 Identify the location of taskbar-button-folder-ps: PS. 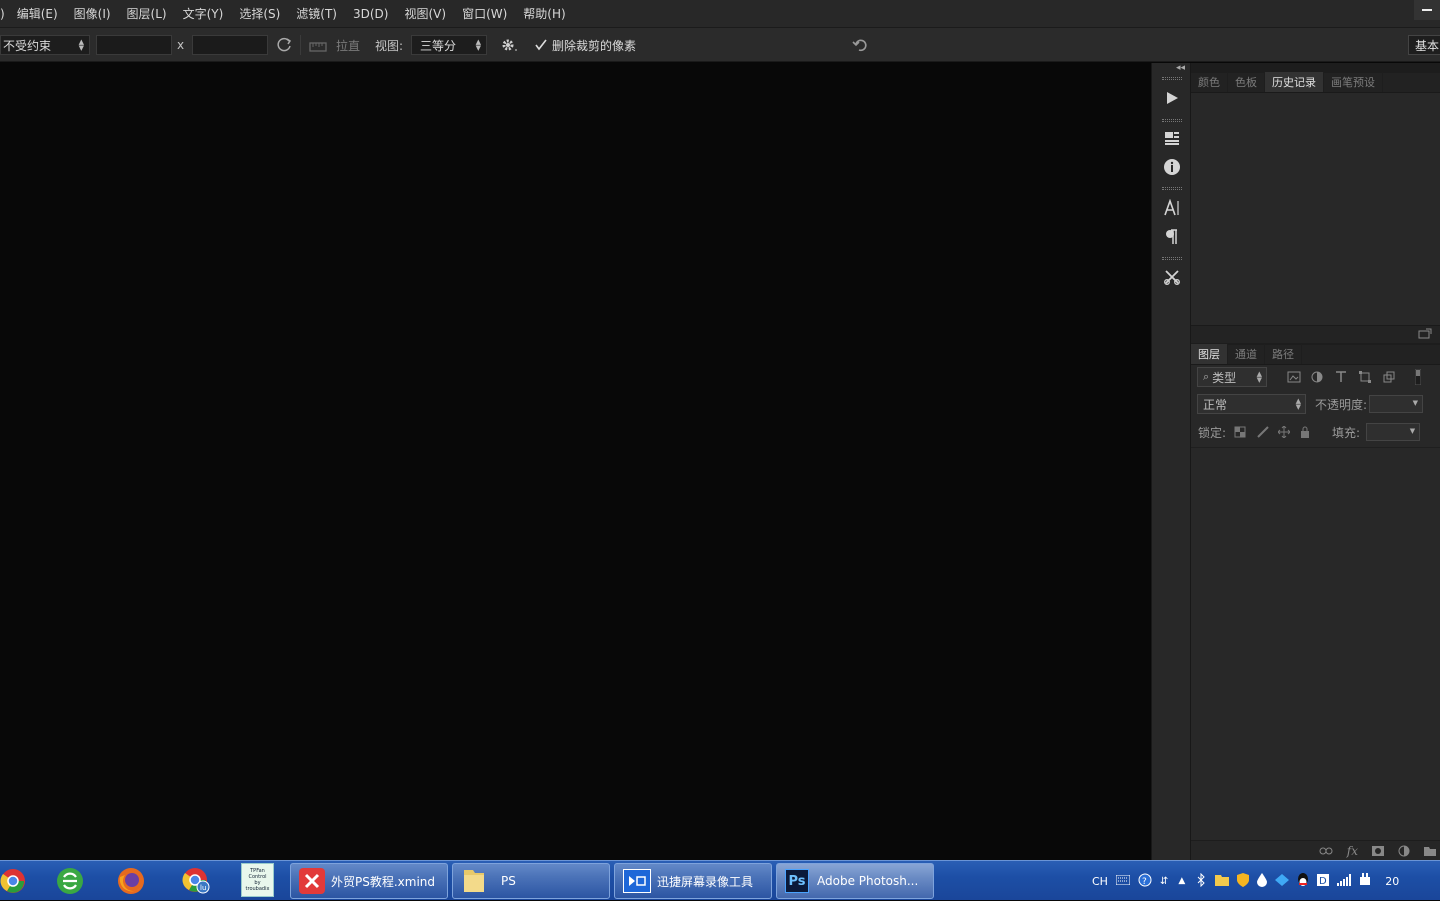
(531, 881).